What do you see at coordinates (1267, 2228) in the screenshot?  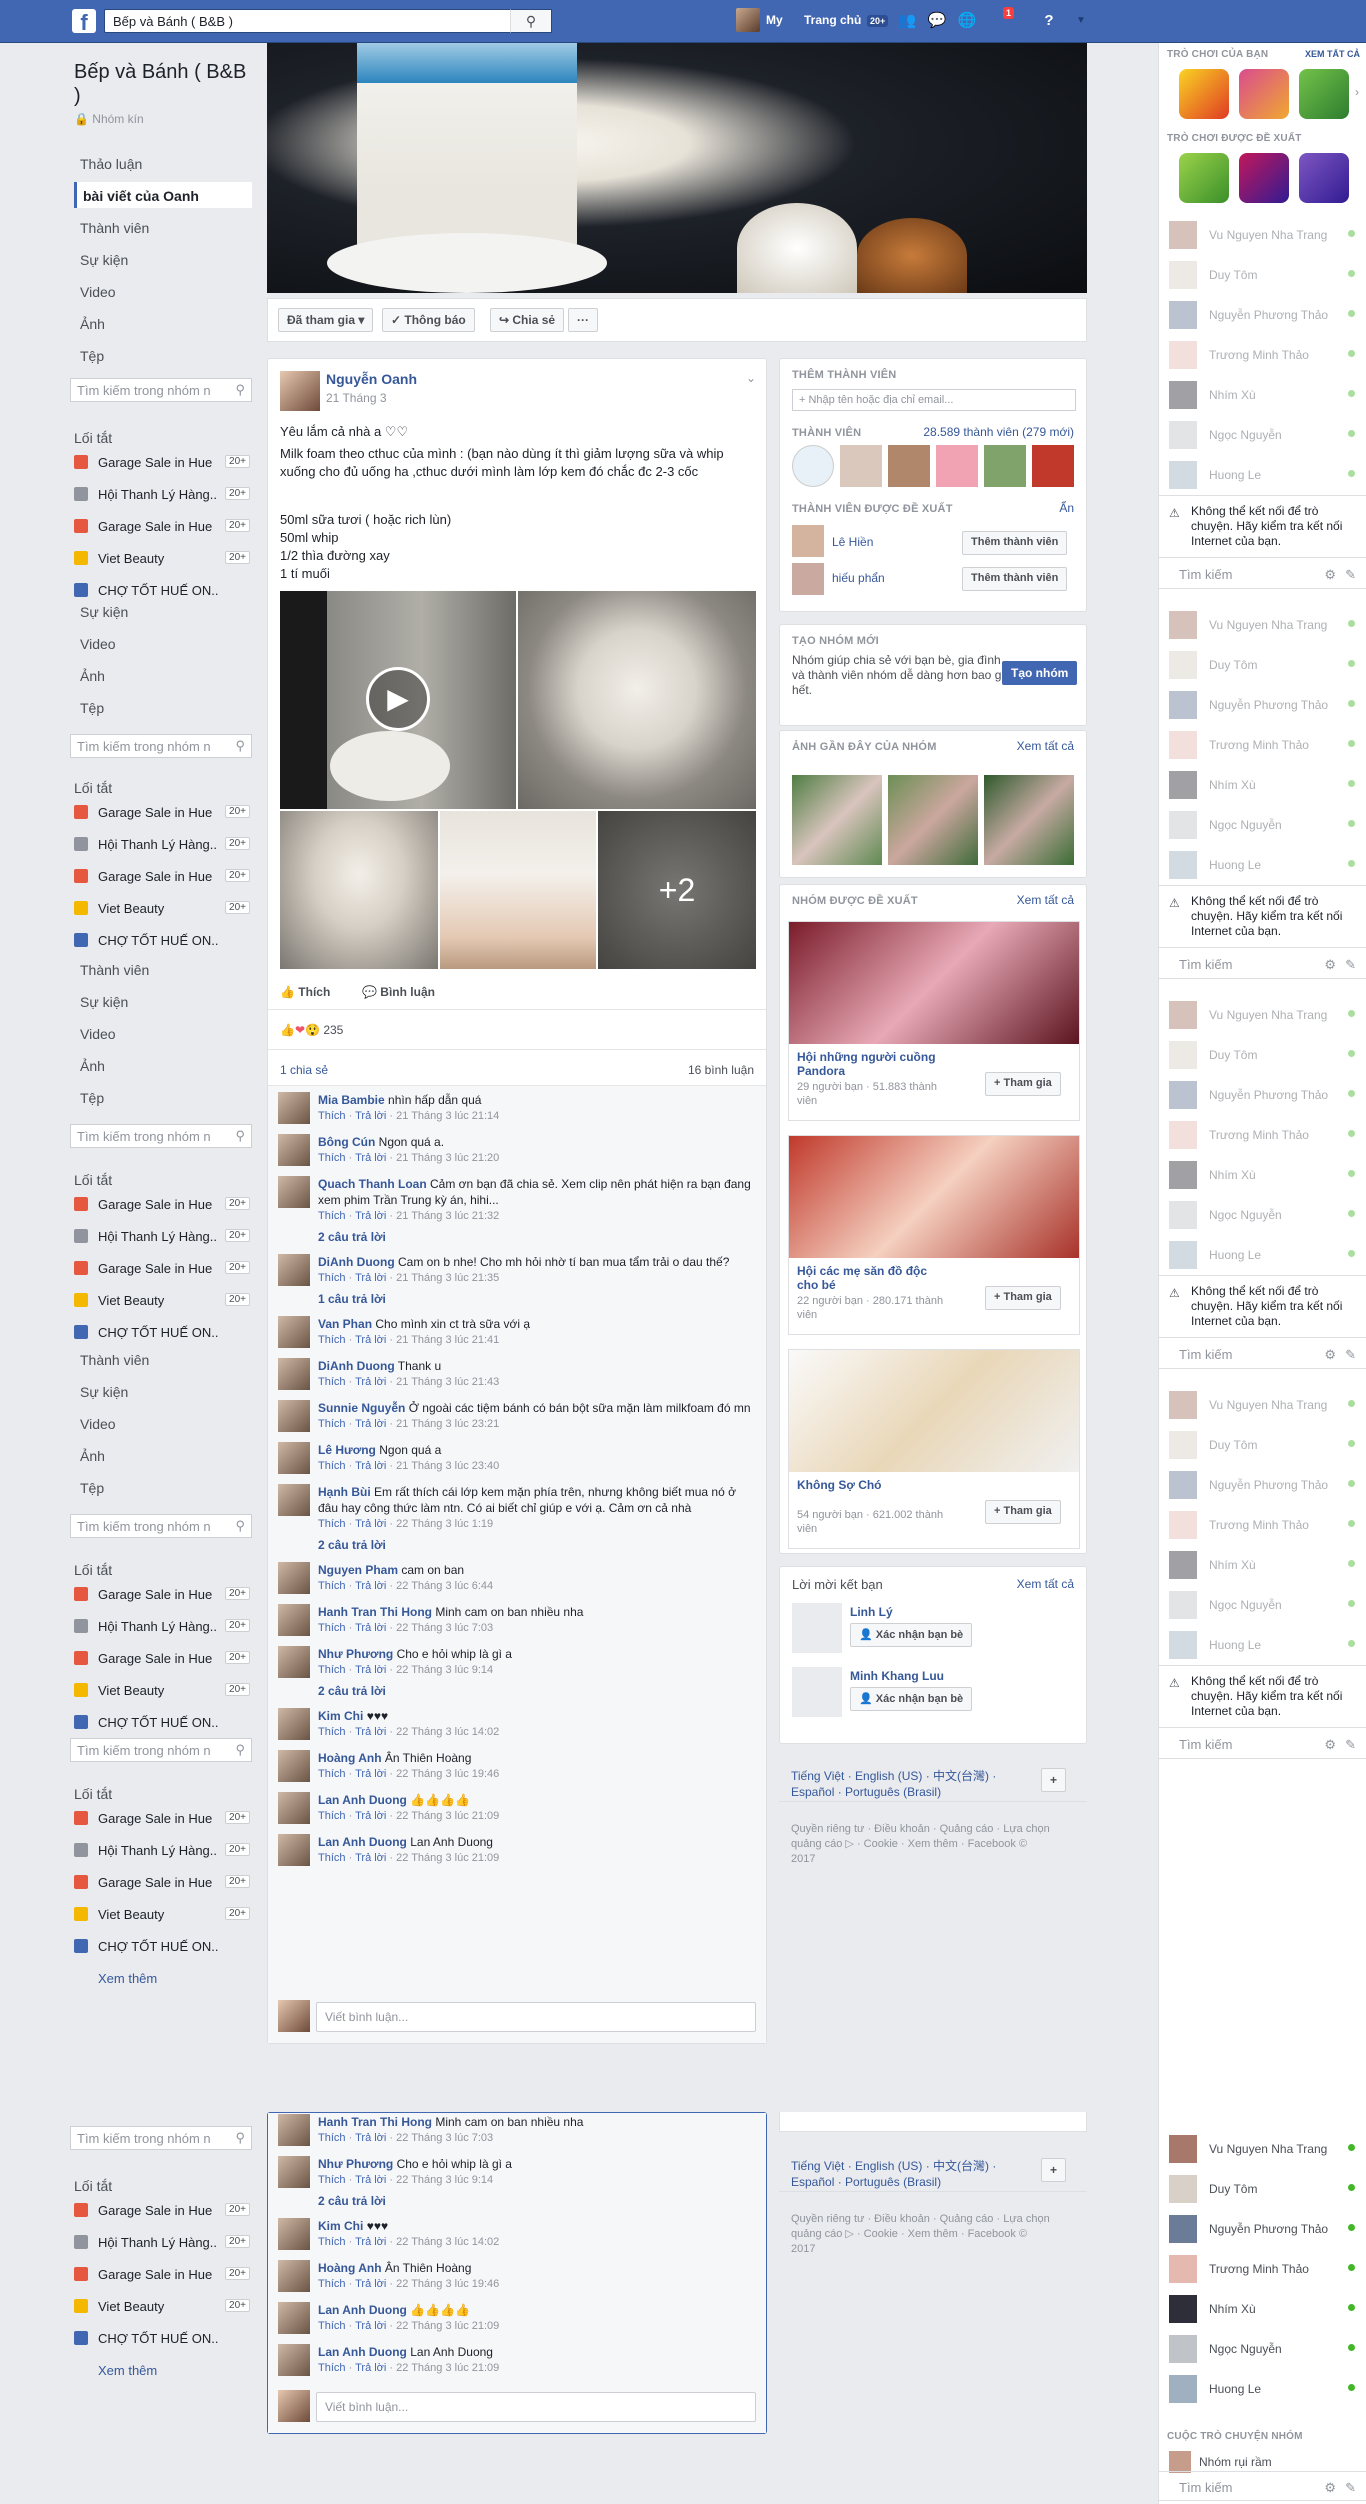 I see `chat-contact: Nguyễn Phương Thảo` at bounding box center [1267, 2228].